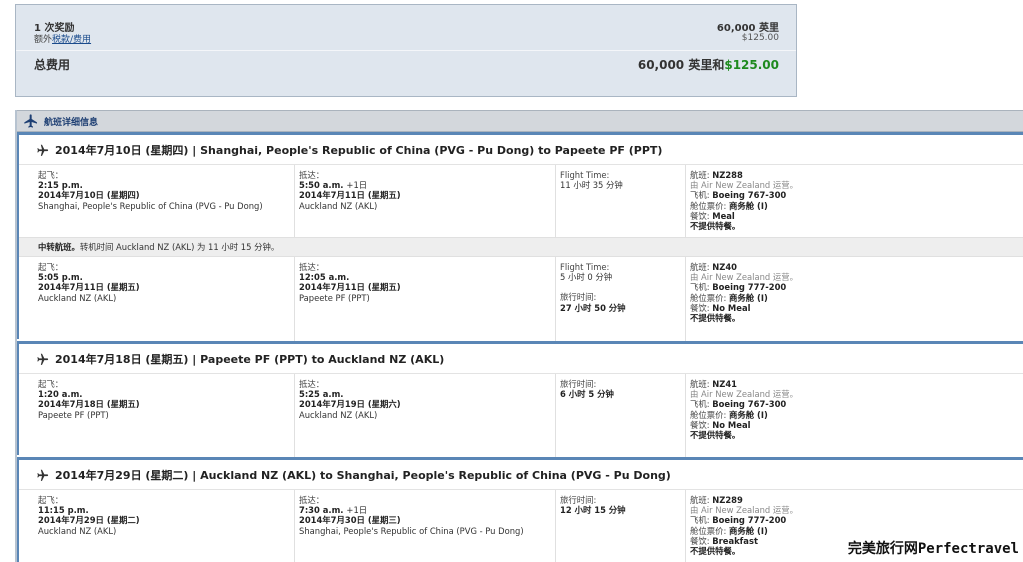 The width and height of the screenshot is (1023, 562). I want to click on arrival-time: 5:25 a.m., so click(321, 394).